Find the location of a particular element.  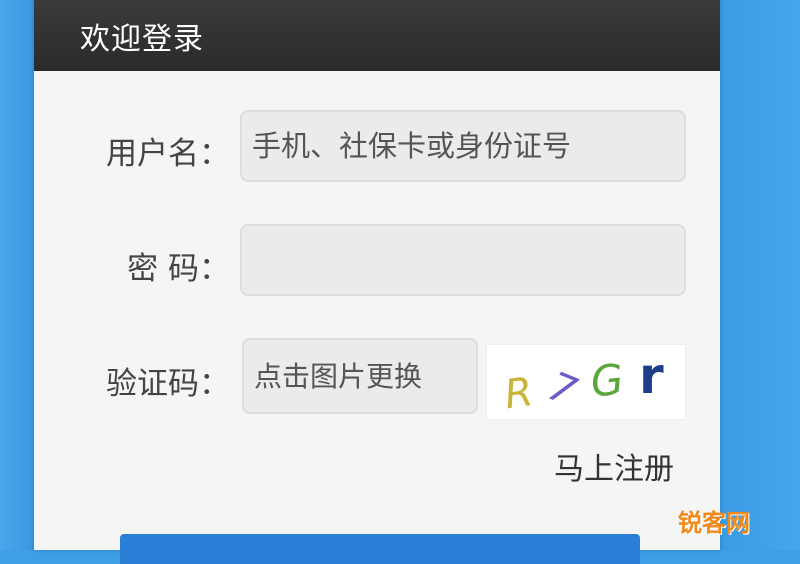

page-background-right is located at coordinates (760, 275).